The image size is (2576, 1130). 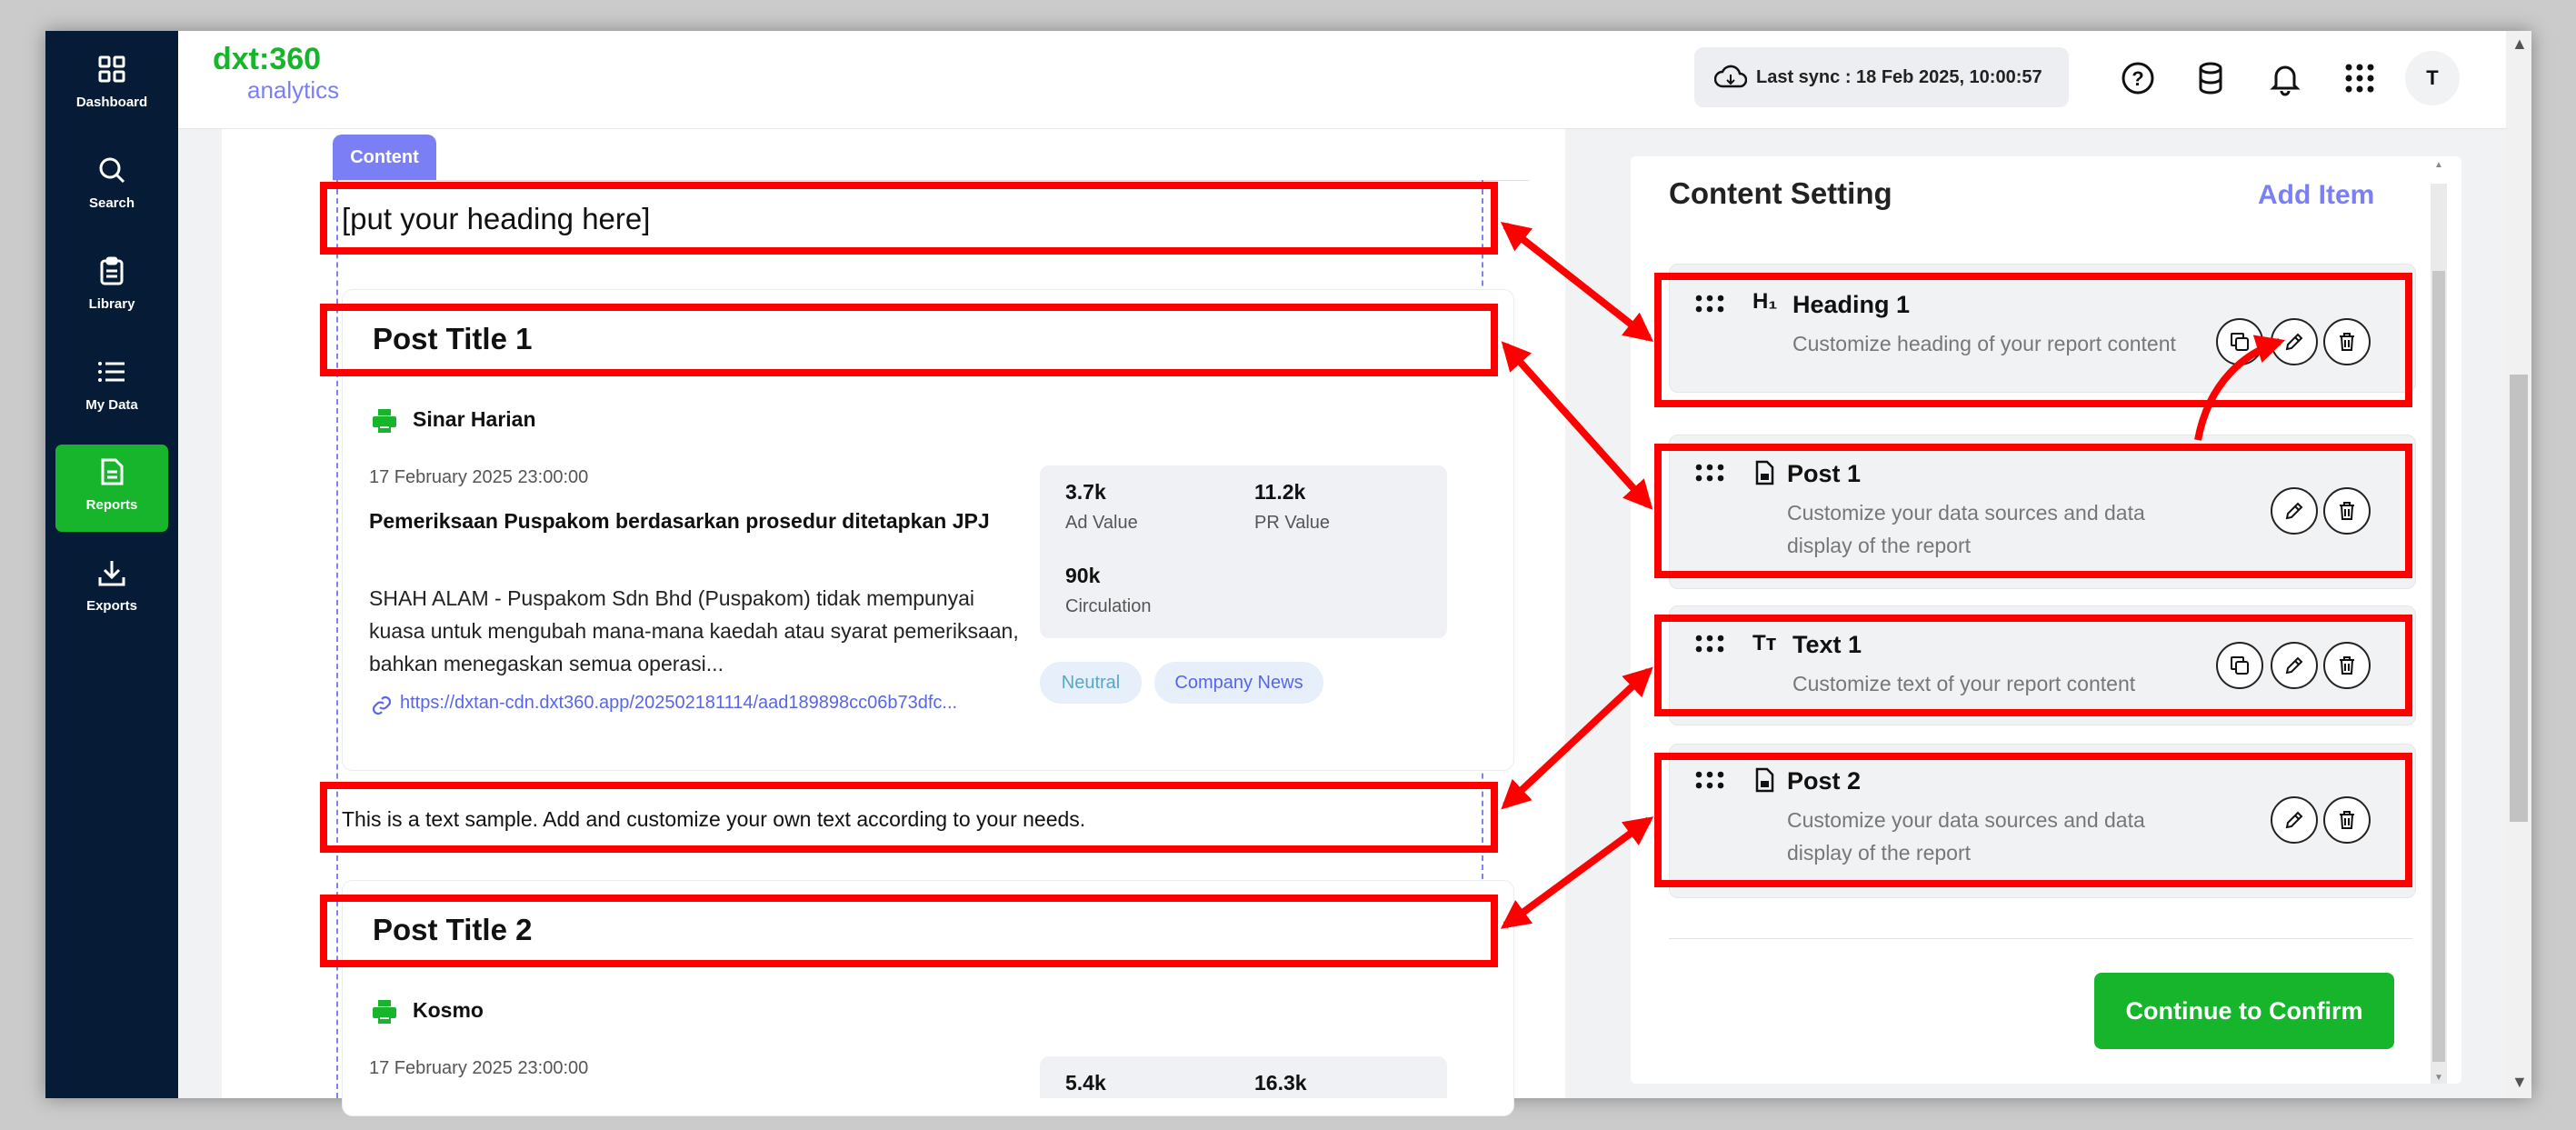 What do you see at coordinates (111, 103) in the screenshot?
I see `sidebar-item-label: Dashboard` at bounding box center [111, 103].